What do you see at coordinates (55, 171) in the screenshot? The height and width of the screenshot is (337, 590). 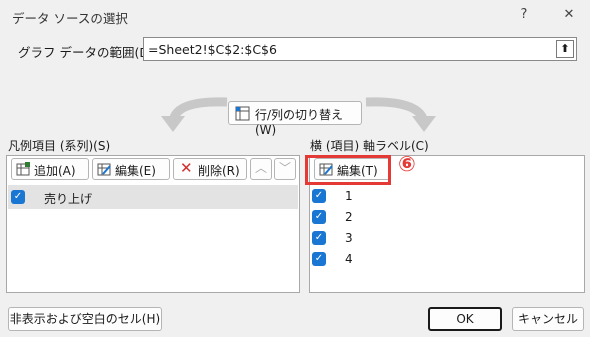 I see `add-series-label: 追加(A)` at bounding box center [55, 171].